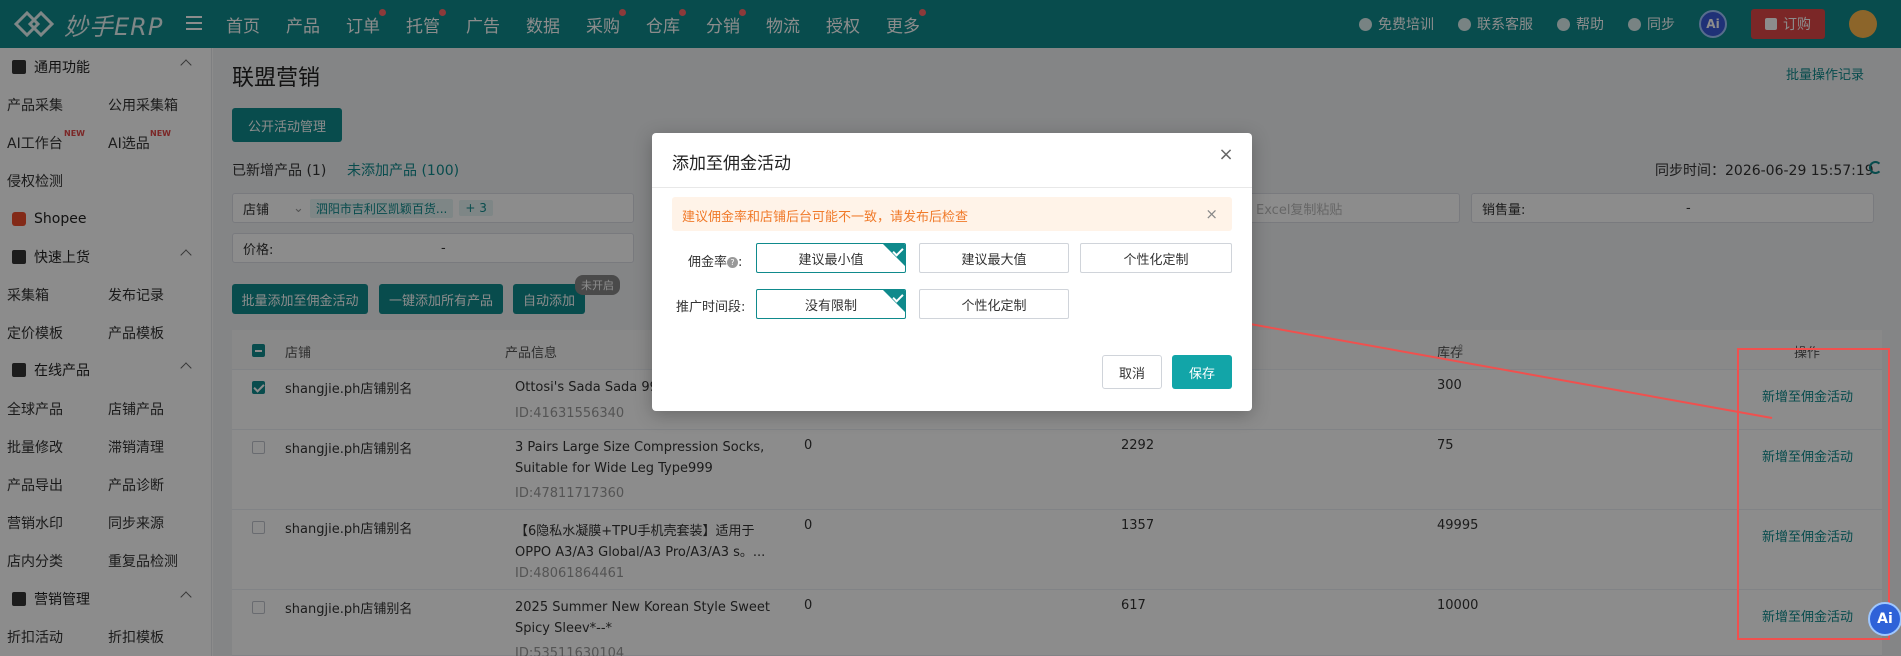  Describe the element at coordinates (708, 262) in the screenshot. I see `rate-label-text: 佣金率` at that location.